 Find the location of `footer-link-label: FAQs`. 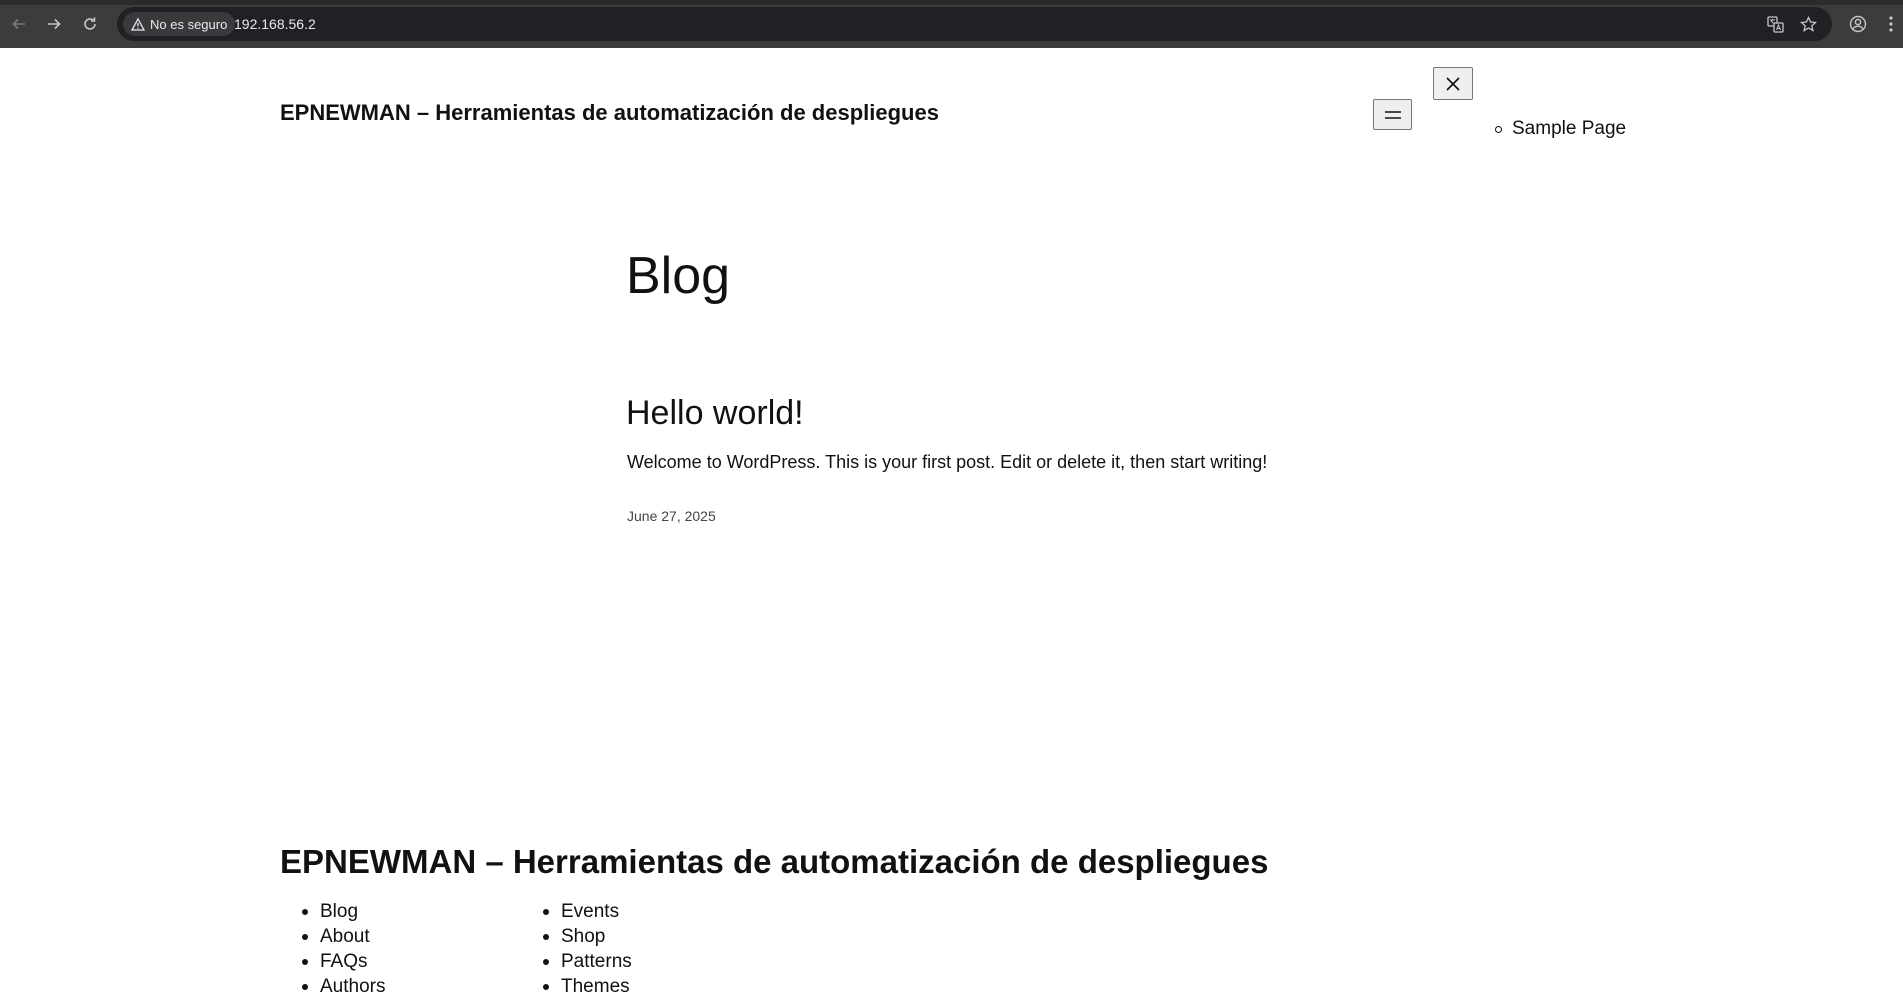

footer-link-label: FAQs is located at coordinates (344, 961).